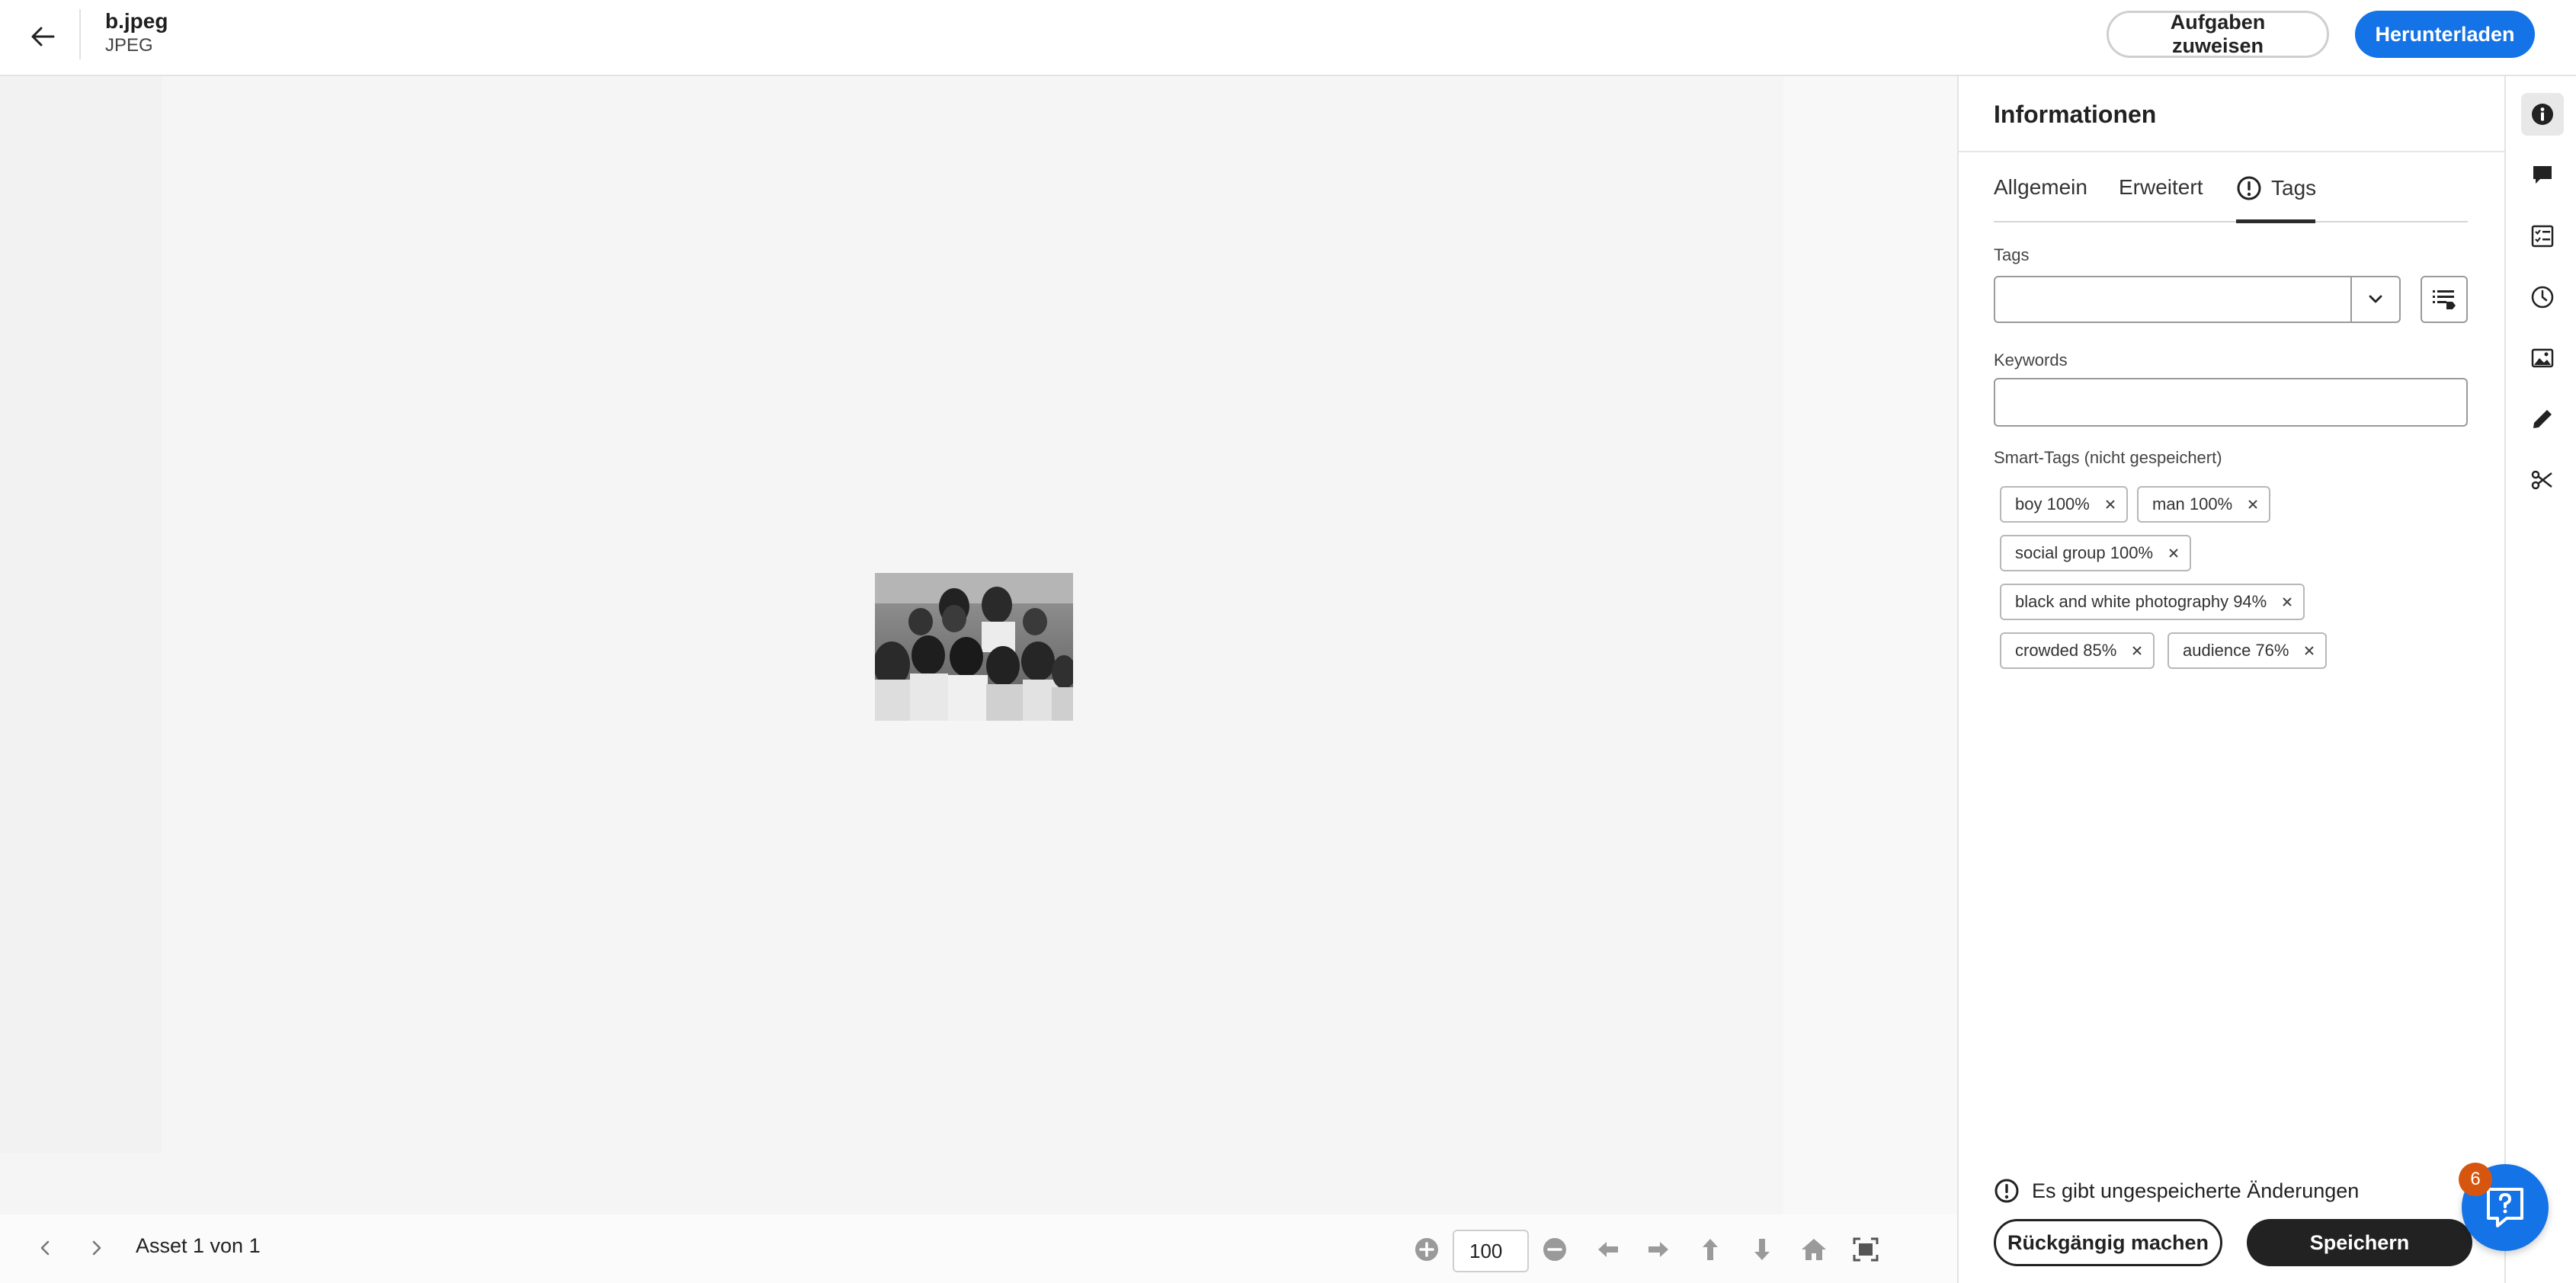 The image size is (2576, 1283). Describe the element at coordinates (2475, 1179) in the screenshot. I see `notification-badge: 6` at that location.